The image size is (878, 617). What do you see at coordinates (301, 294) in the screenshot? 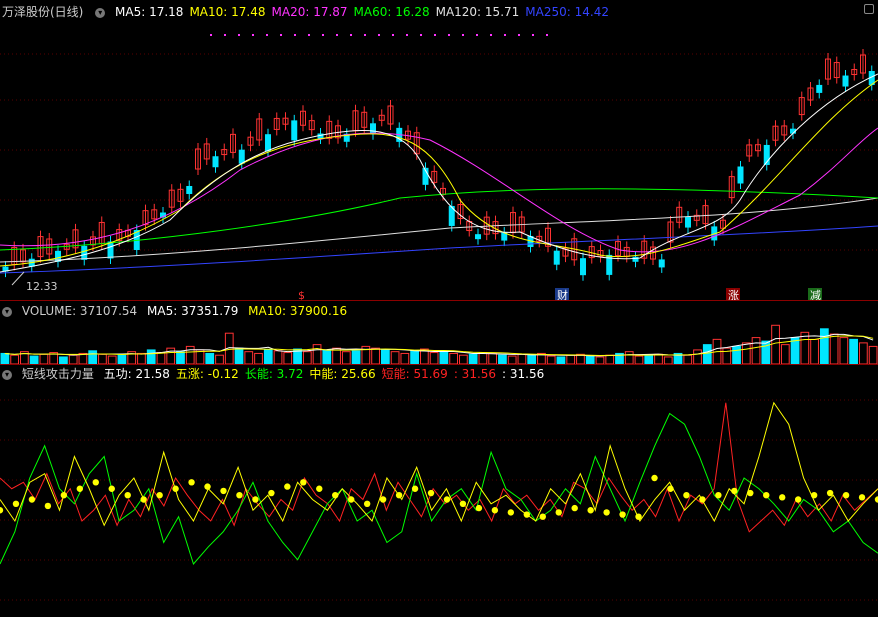
I see `event-label: $` at bounding box center [301, 294].